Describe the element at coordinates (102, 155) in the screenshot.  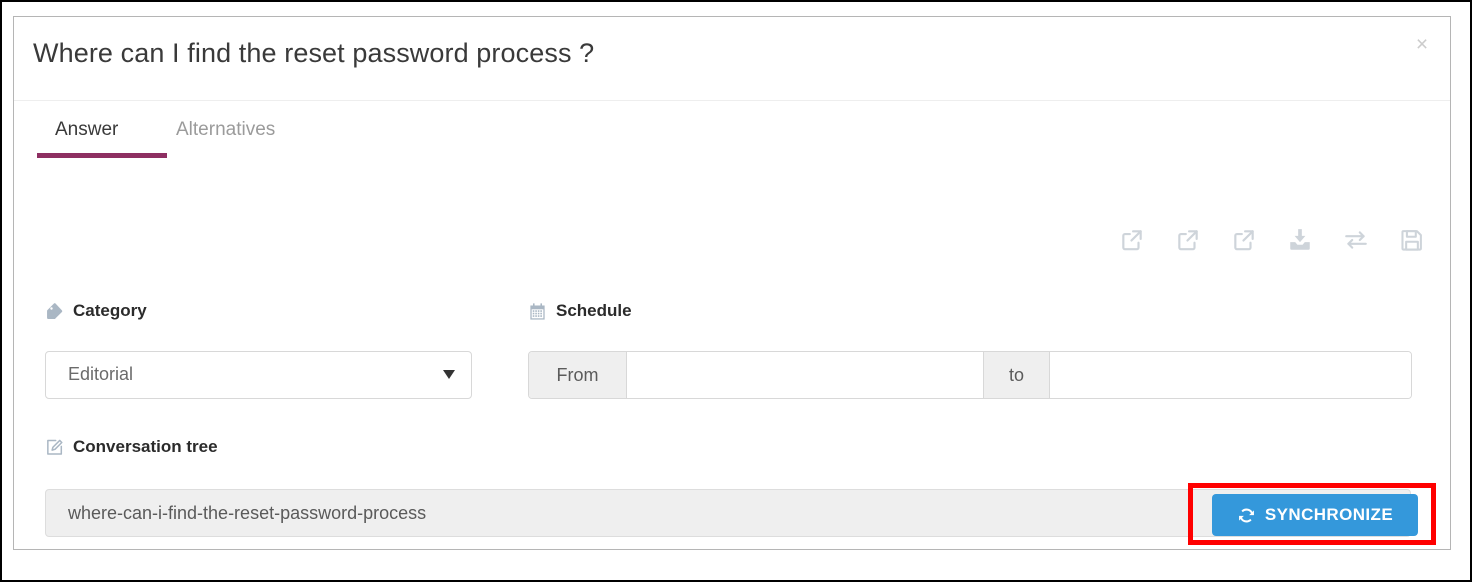
I see `active-tab-indicator` at that location.